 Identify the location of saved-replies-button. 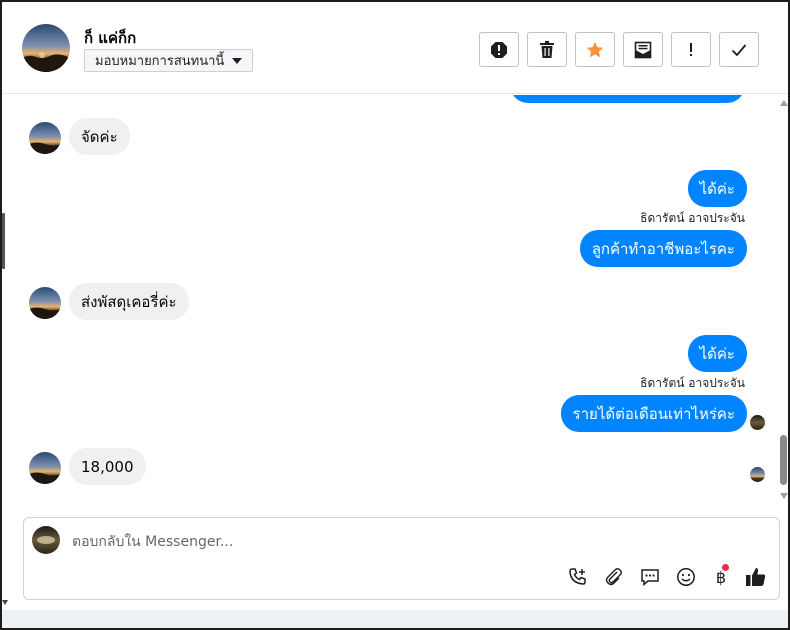
(650, 577).